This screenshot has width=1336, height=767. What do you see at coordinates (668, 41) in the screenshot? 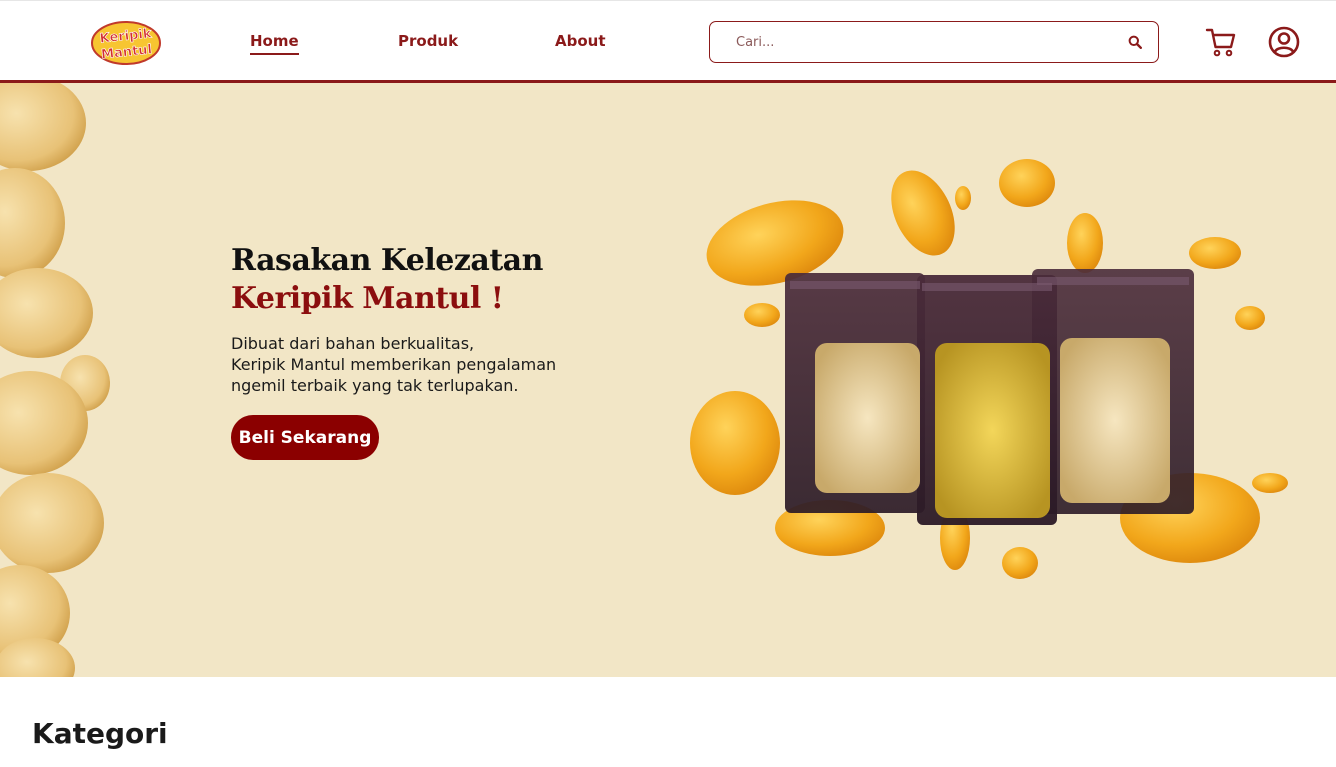
I see `site-header: Keripik Mantul Home Produk About` at bounding box center [668, 41].